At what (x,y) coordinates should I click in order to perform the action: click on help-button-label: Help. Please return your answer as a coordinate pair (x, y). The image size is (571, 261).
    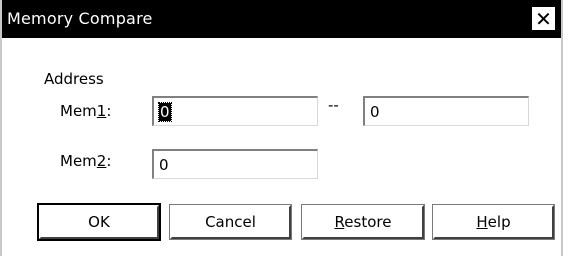
    Looking at the image, I should click on (493, 222).